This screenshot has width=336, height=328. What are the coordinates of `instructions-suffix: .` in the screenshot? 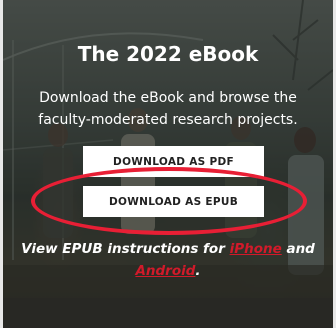 It's located at (198, 271).